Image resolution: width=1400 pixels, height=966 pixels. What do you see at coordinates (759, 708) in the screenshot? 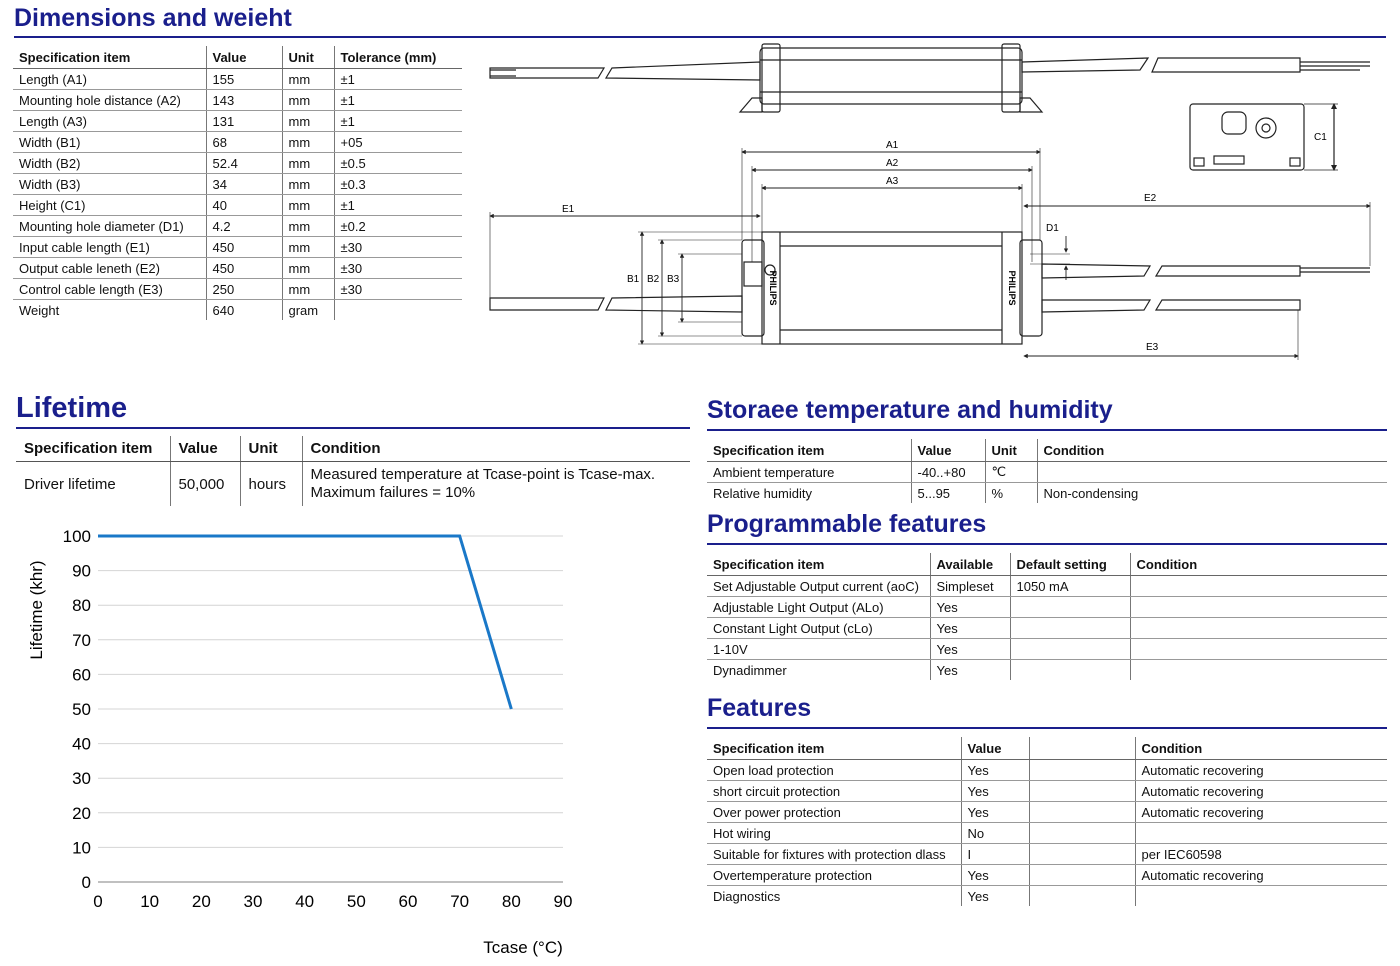
I see `features-title: Features` at bounding box center [759, 708].